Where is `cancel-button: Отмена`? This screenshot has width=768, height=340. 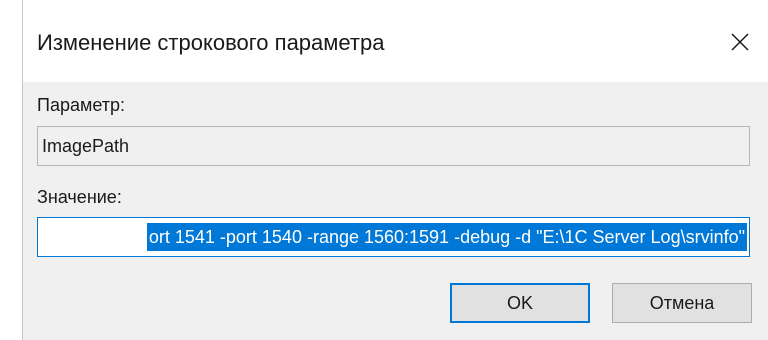 cancel-button: Отмена is located at coordinates (682, 303).